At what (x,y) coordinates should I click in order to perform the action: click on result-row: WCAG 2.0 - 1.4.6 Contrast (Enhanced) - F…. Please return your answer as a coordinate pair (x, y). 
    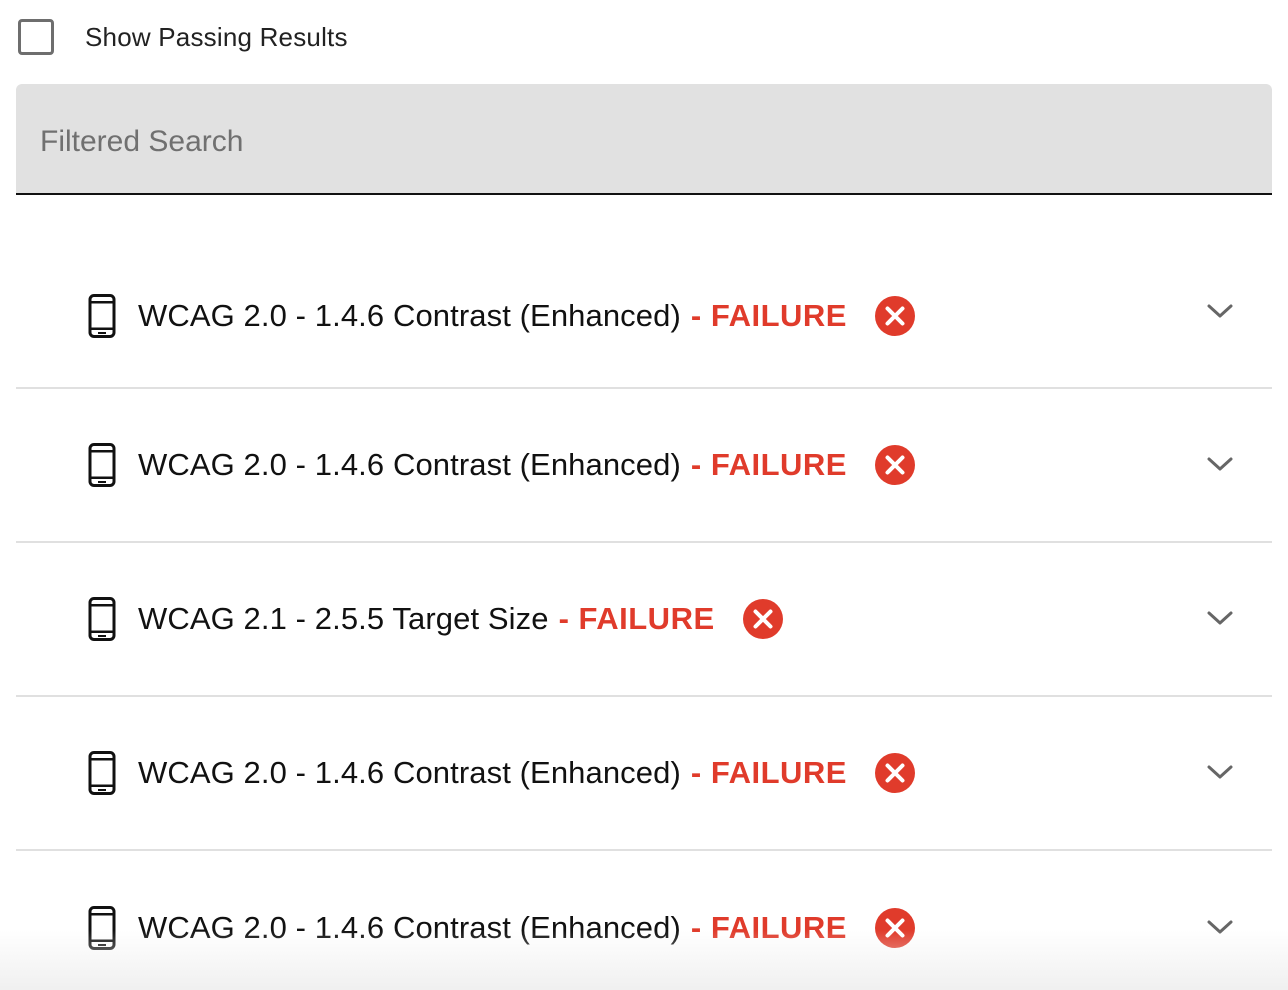
    Looking at the image, I should click on (644, 920).